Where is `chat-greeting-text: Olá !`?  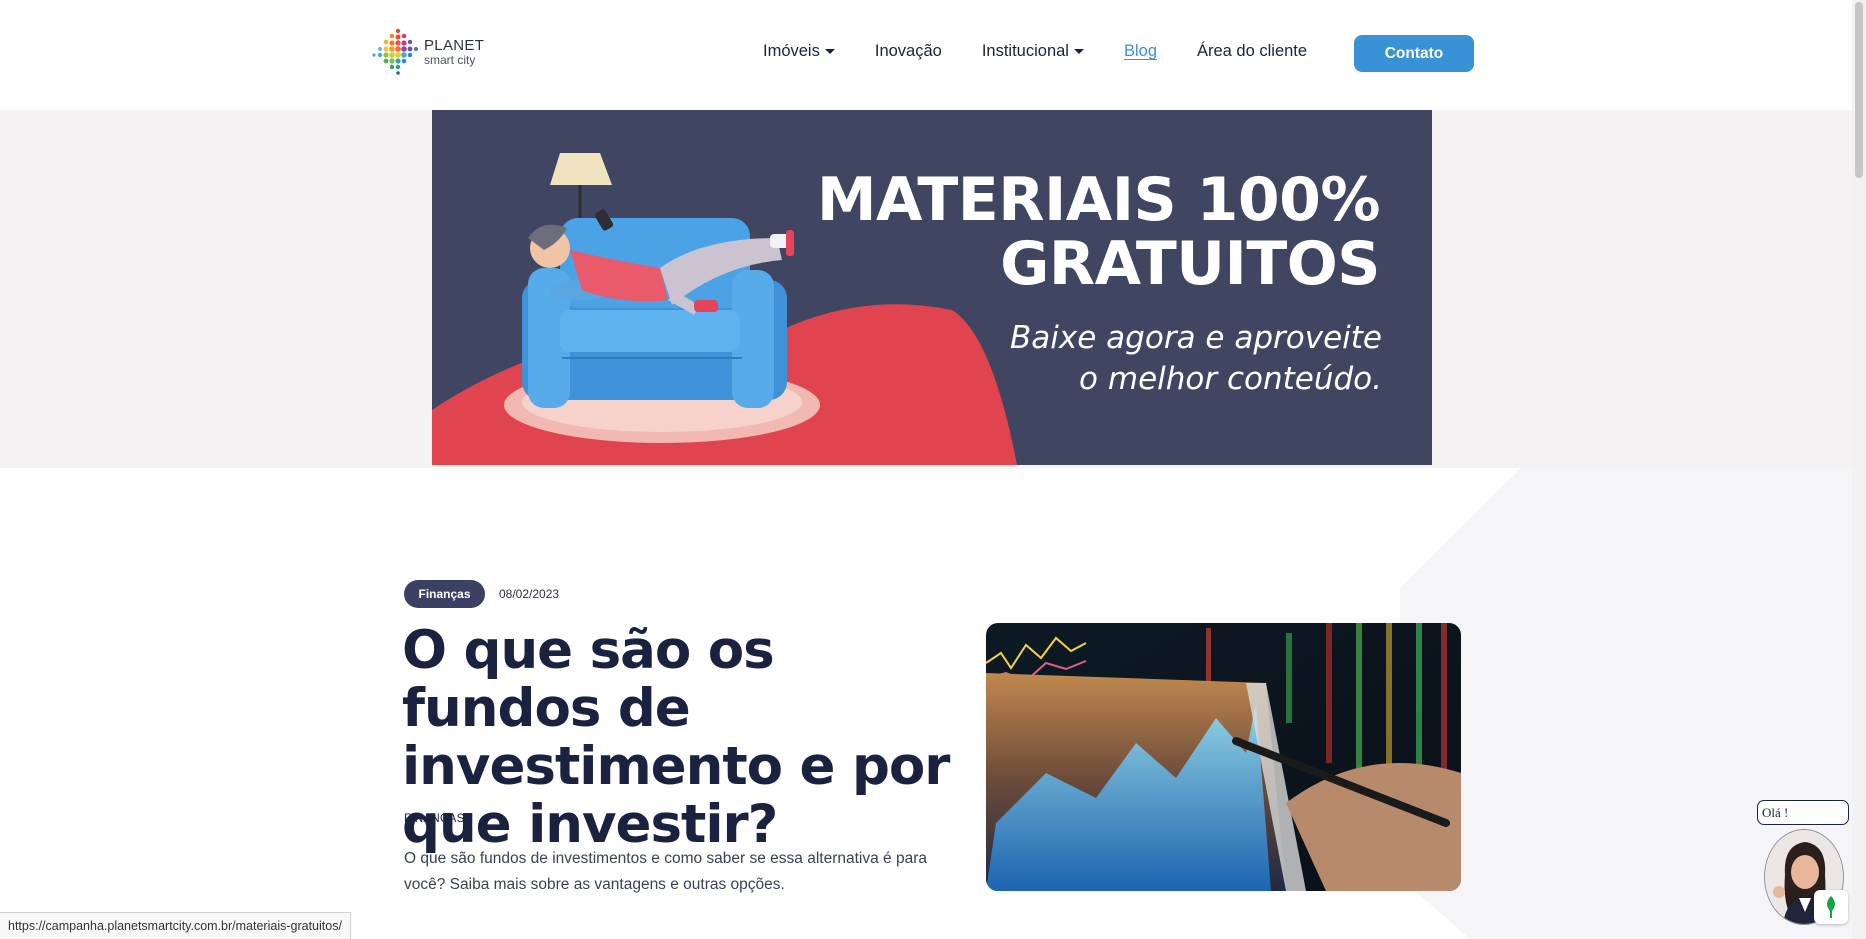 chat-greeting-text: Olá ! is located at coordinates (1775, 812).